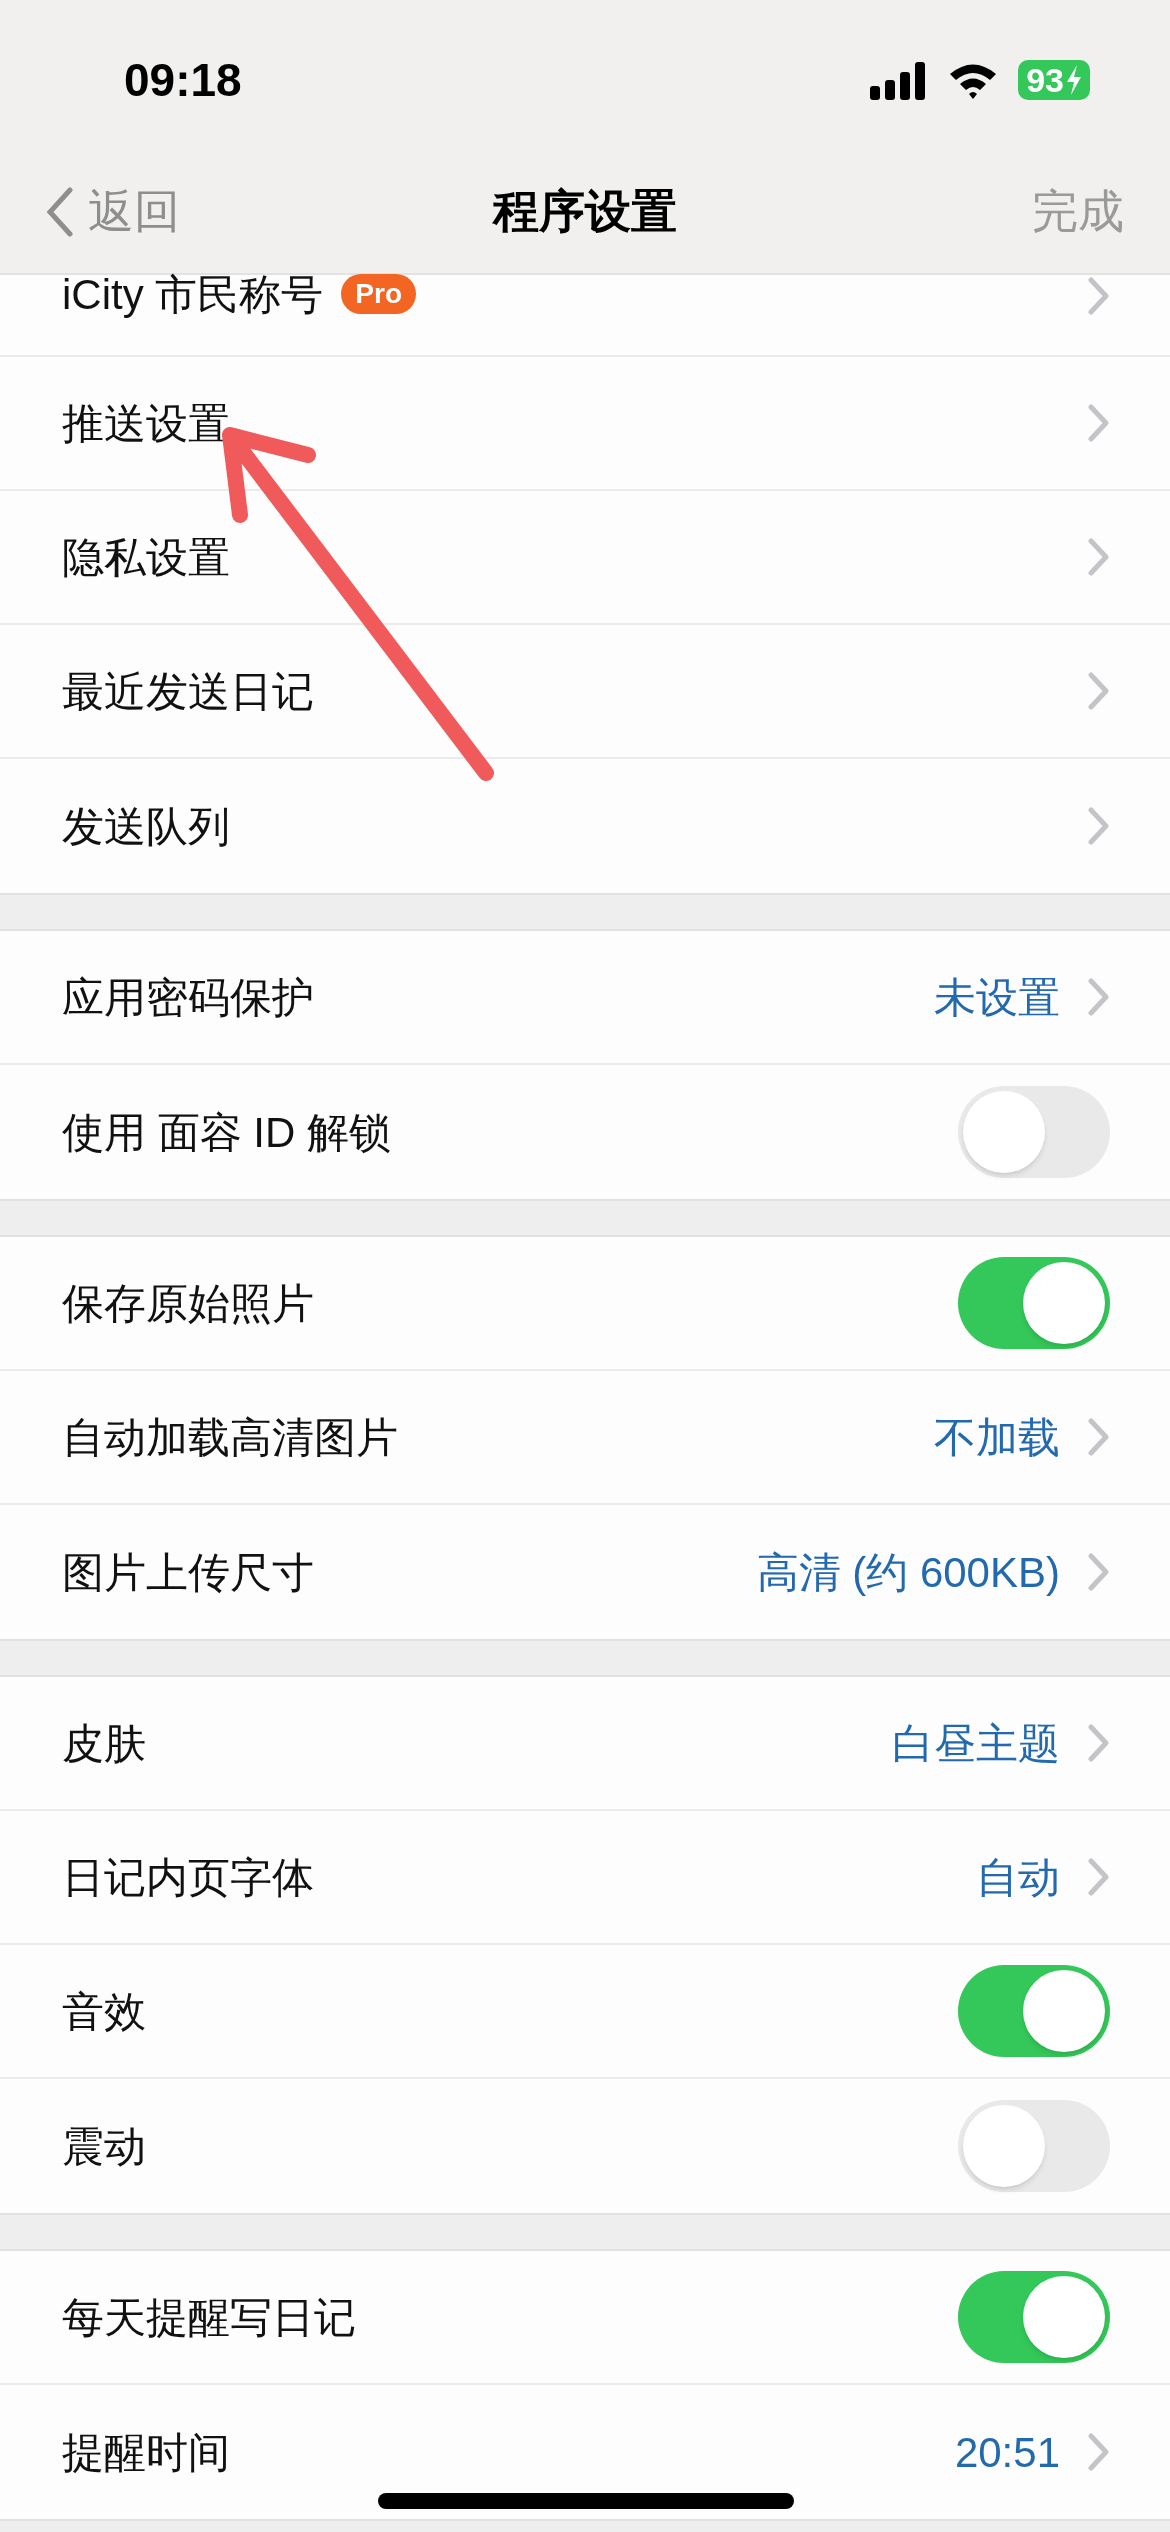 This screenshot has width=1170, height=2532. I want to click on row-value: 高清 (约 600KB), so click(908, 1572).